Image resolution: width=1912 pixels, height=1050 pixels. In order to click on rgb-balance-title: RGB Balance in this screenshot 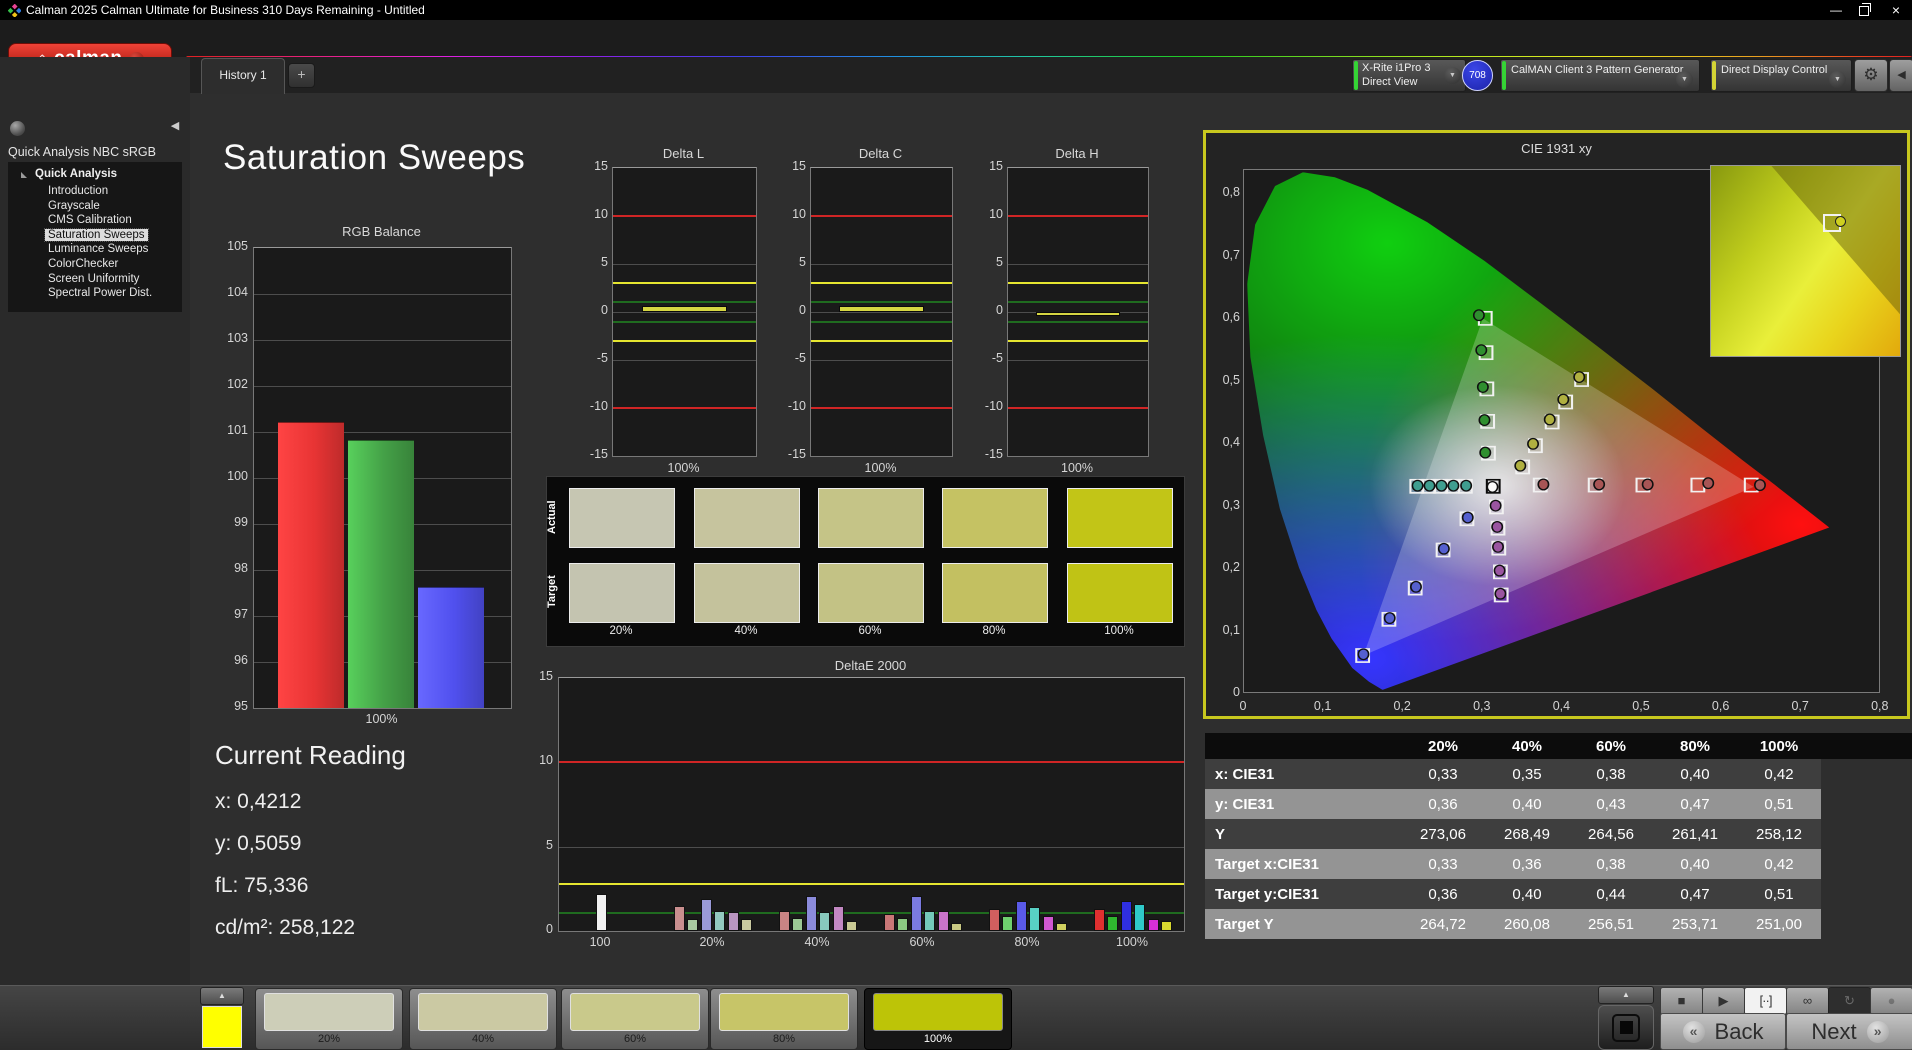, I will do `click(381, 231)`.